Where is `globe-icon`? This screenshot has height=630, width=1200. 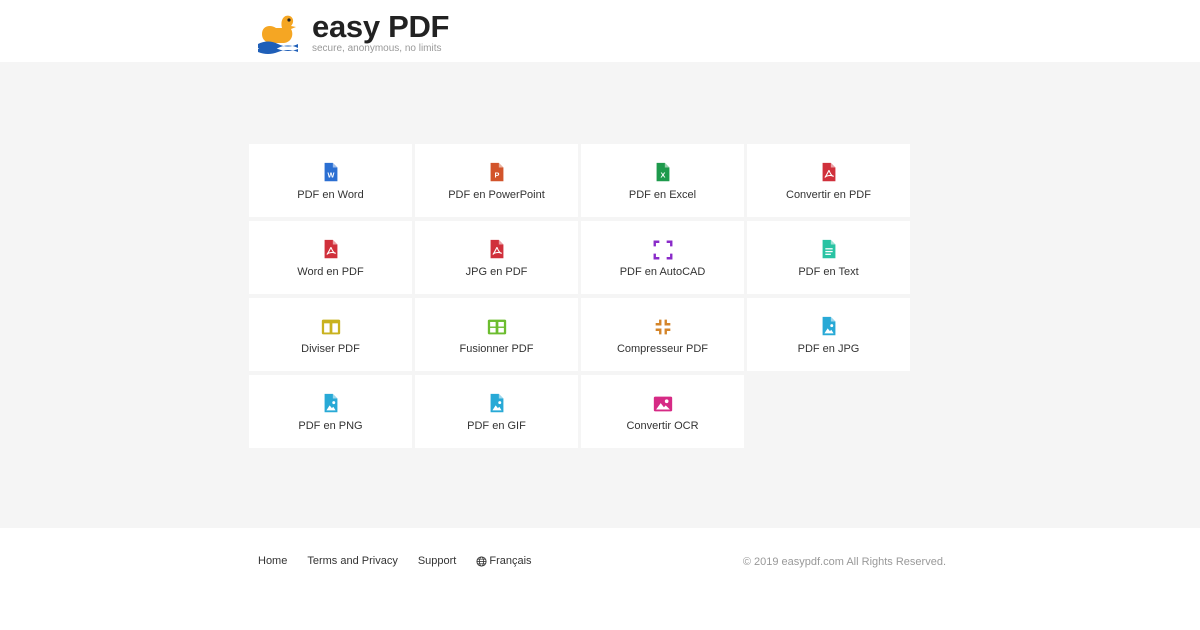 globe-icon is located at coordinates (481, 561).